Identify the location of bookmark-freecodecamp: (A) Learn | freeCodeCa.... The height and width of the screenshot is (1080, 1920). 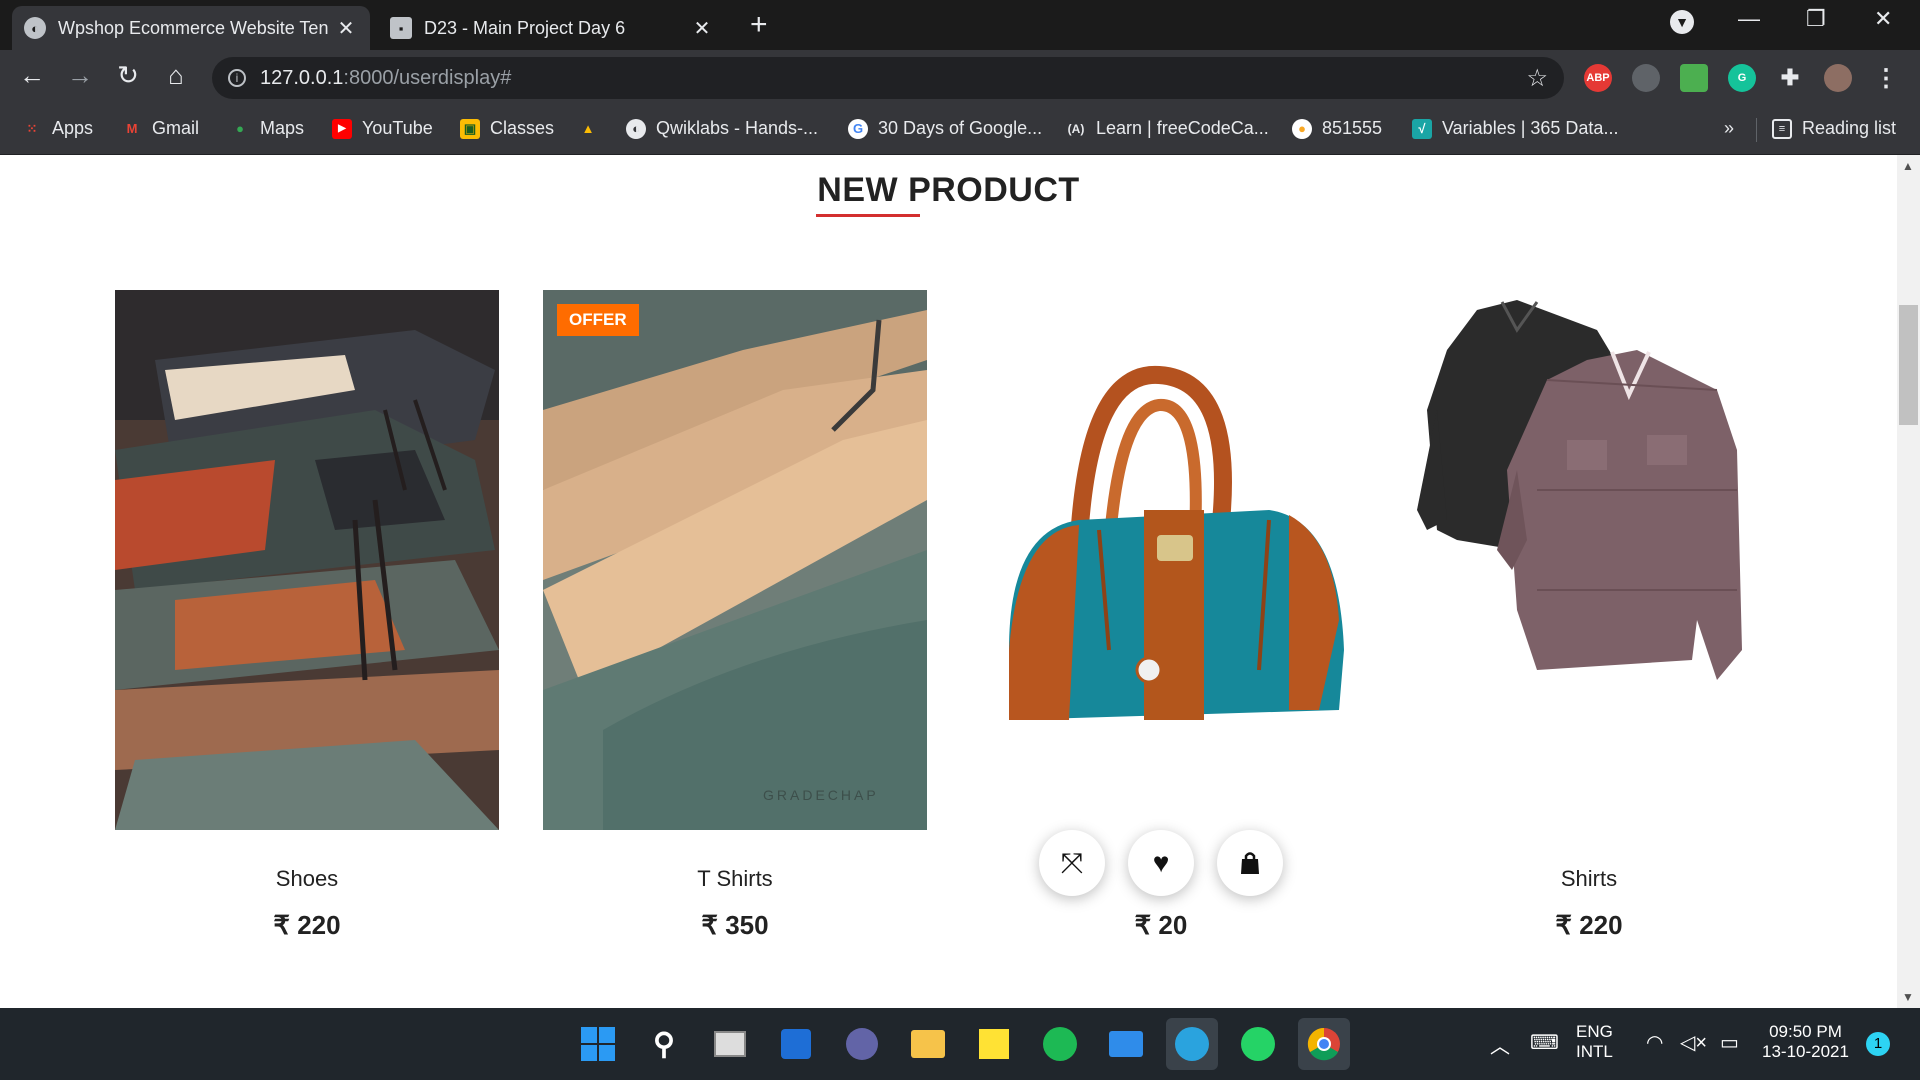
(1167, 128).